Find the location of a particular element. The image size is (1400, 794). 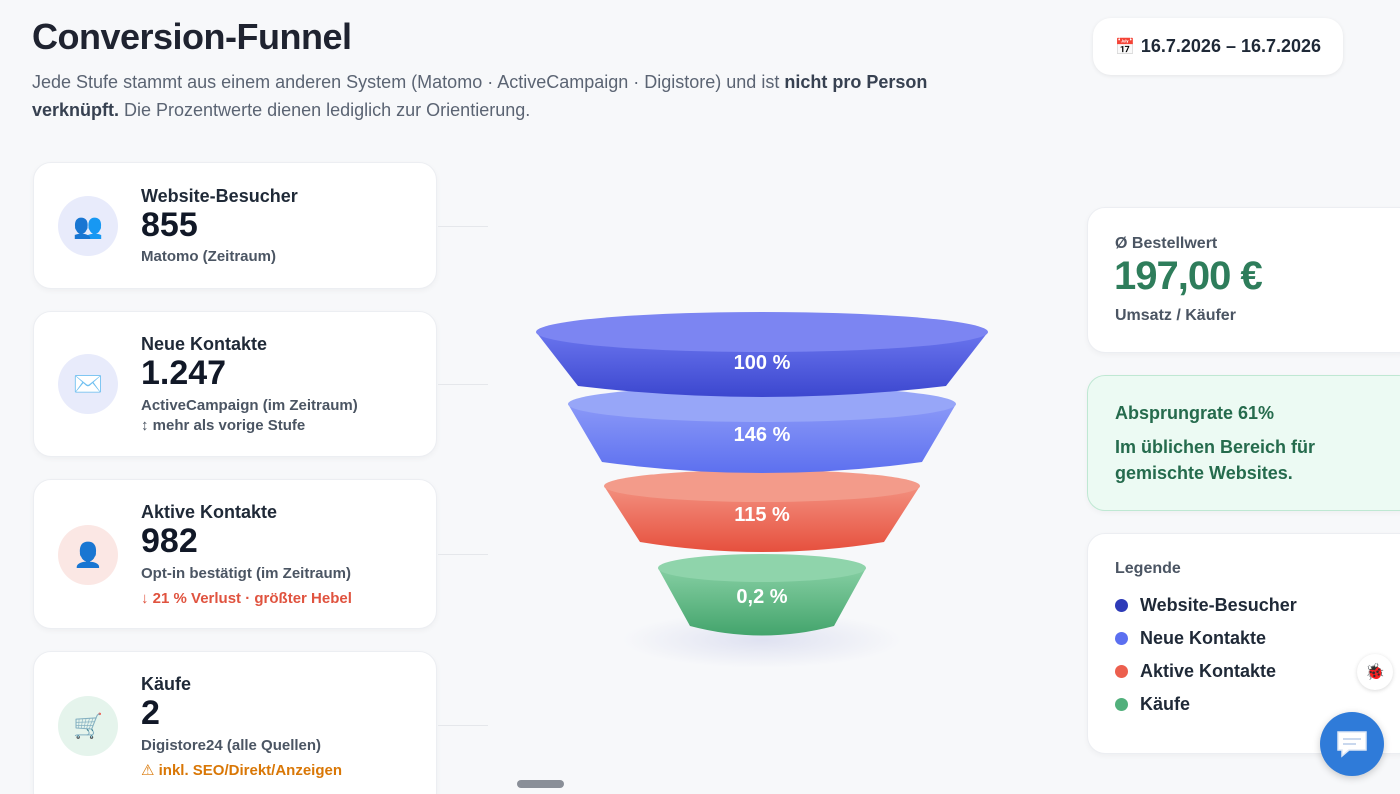

date-range-picker: 📅 16.7.2026 – 16.7.2026 is located at coordinates (1218, 46).